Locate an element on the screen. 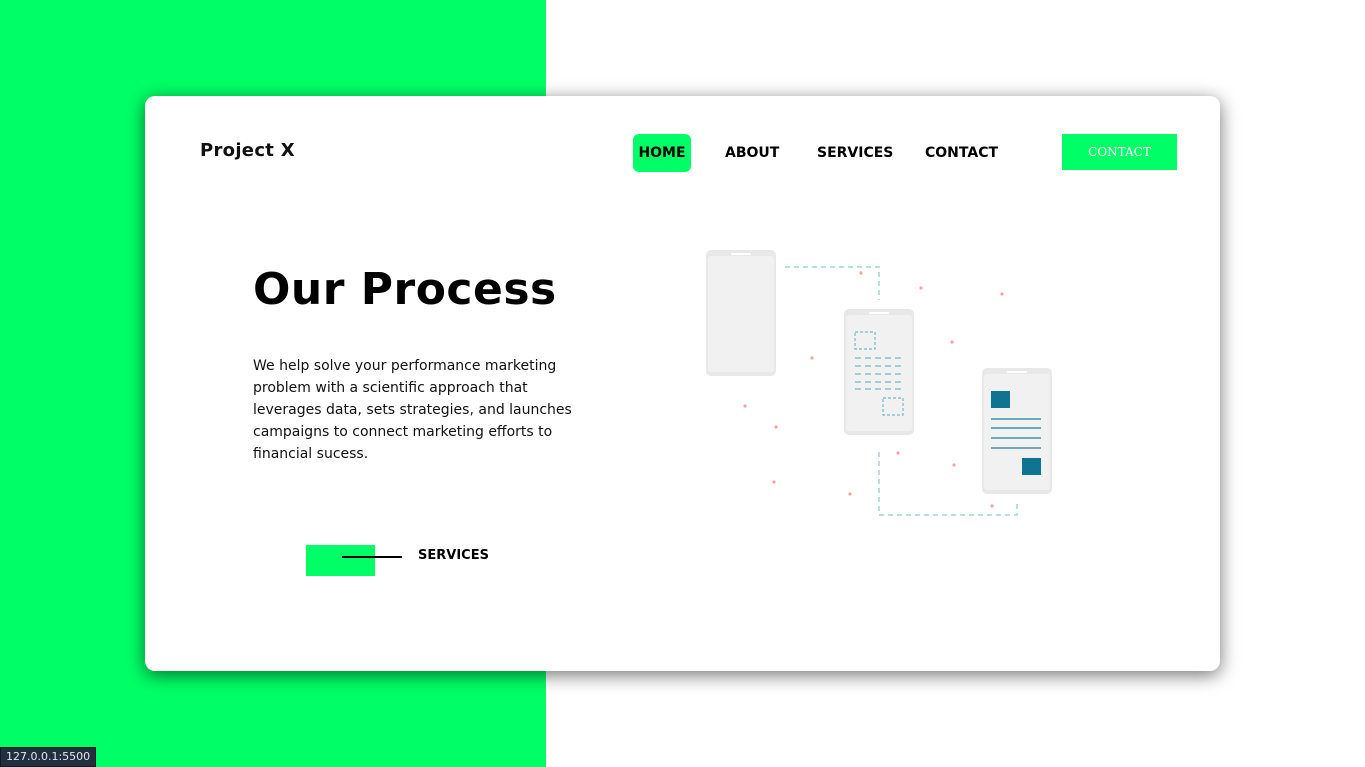 The width and height of the screenshot is (1365, 767). phones-process-illustration is located at coordinates (879, 383).